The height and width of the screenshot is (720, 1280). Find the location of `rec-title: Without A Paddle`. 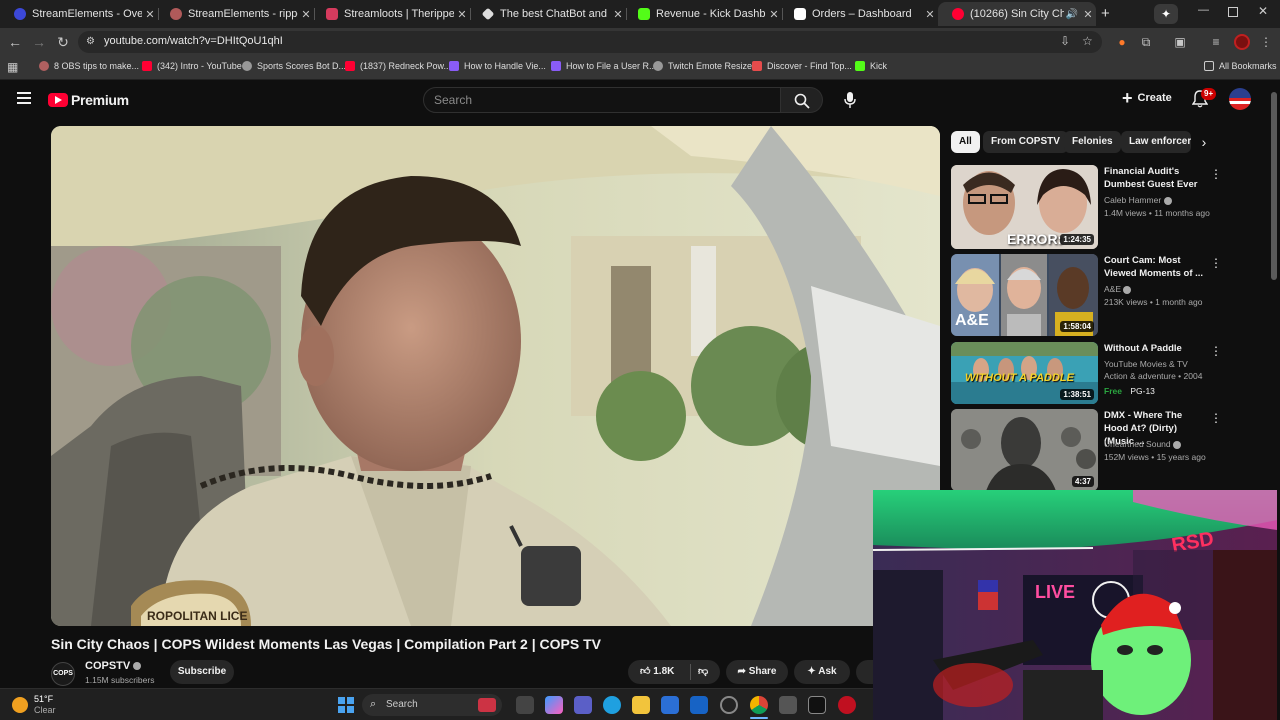

rec-title: Without A Paddle is located at coordinates (1156, 348).